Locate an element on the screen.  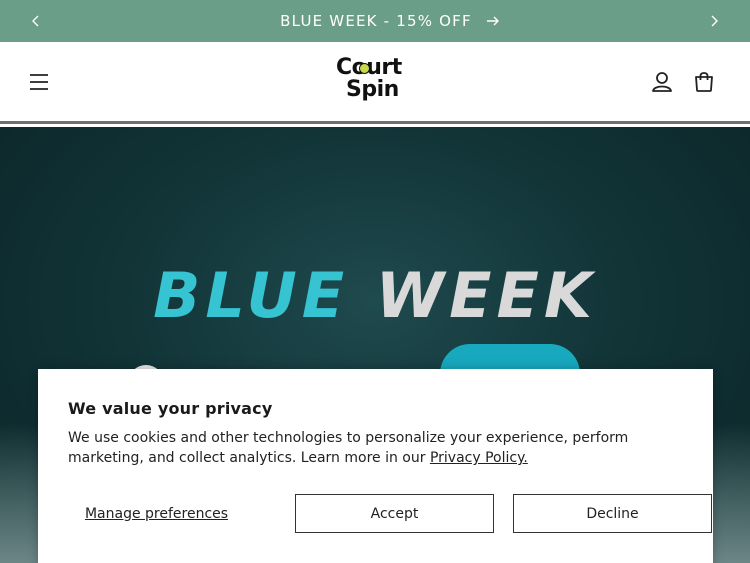
announcement-link: BLUE WEEK - 15% OFF is located at coordinates (390, 21).